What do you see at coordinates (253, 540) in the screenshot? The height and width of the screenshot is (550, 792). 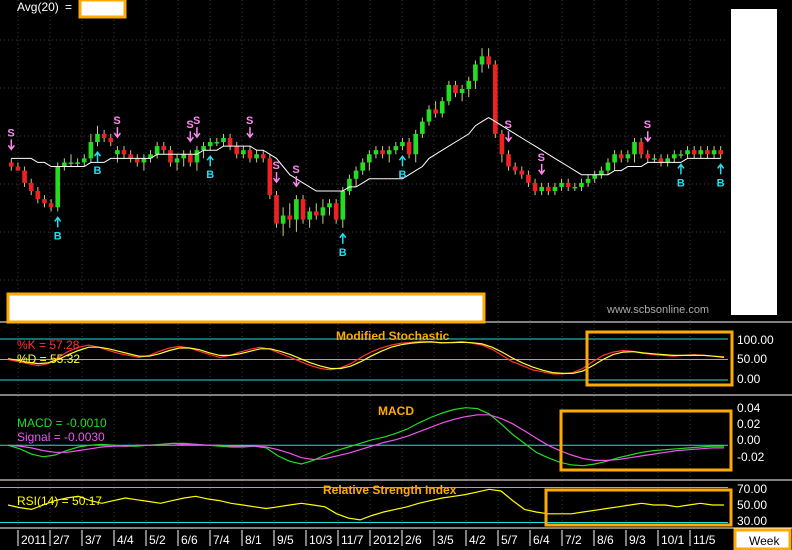 I see `x-tick-label: 8/1` at bounding box center [253, 540].